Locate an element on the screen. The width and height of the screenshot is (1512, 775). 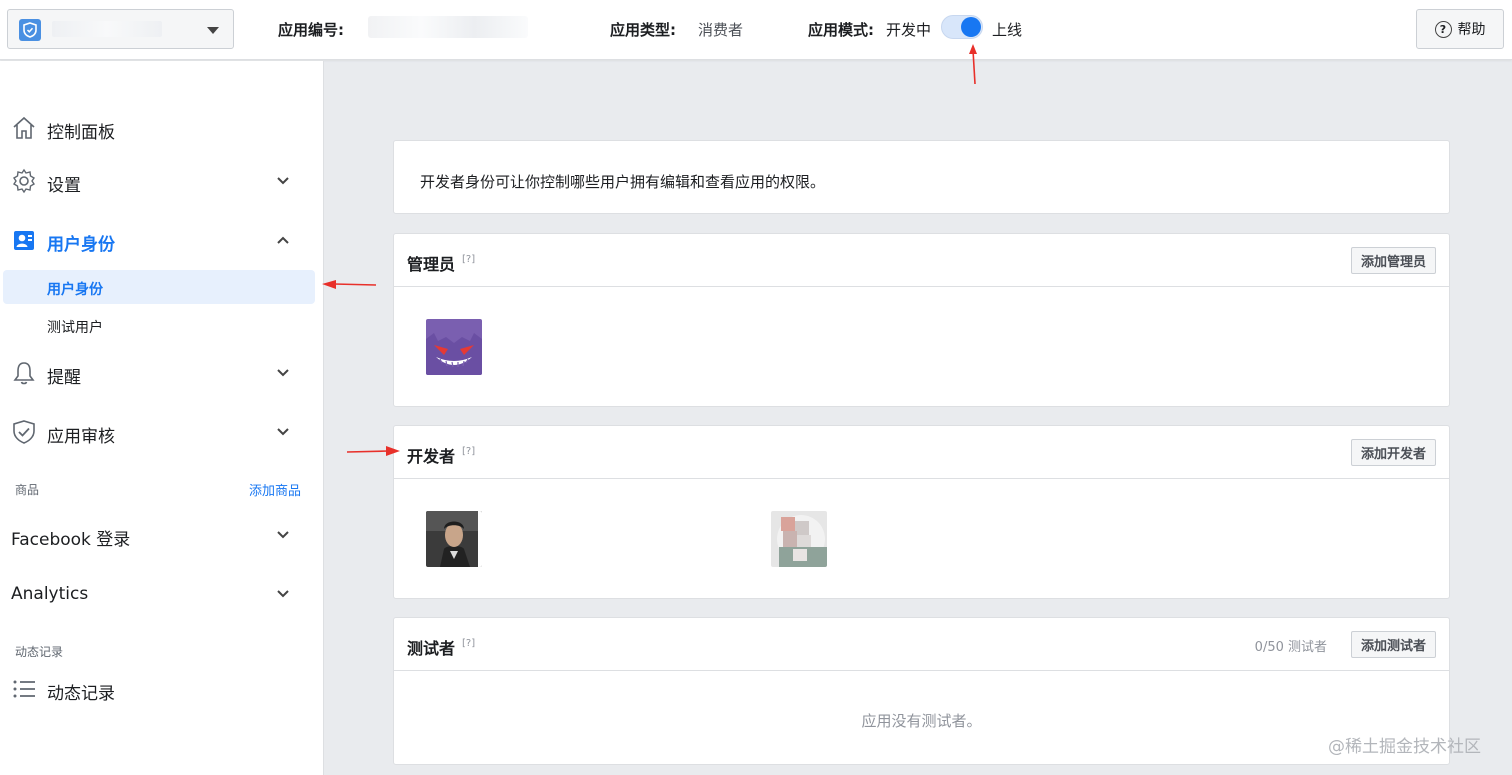
developers-title: 开发者 is located at coordinates (431, 456).